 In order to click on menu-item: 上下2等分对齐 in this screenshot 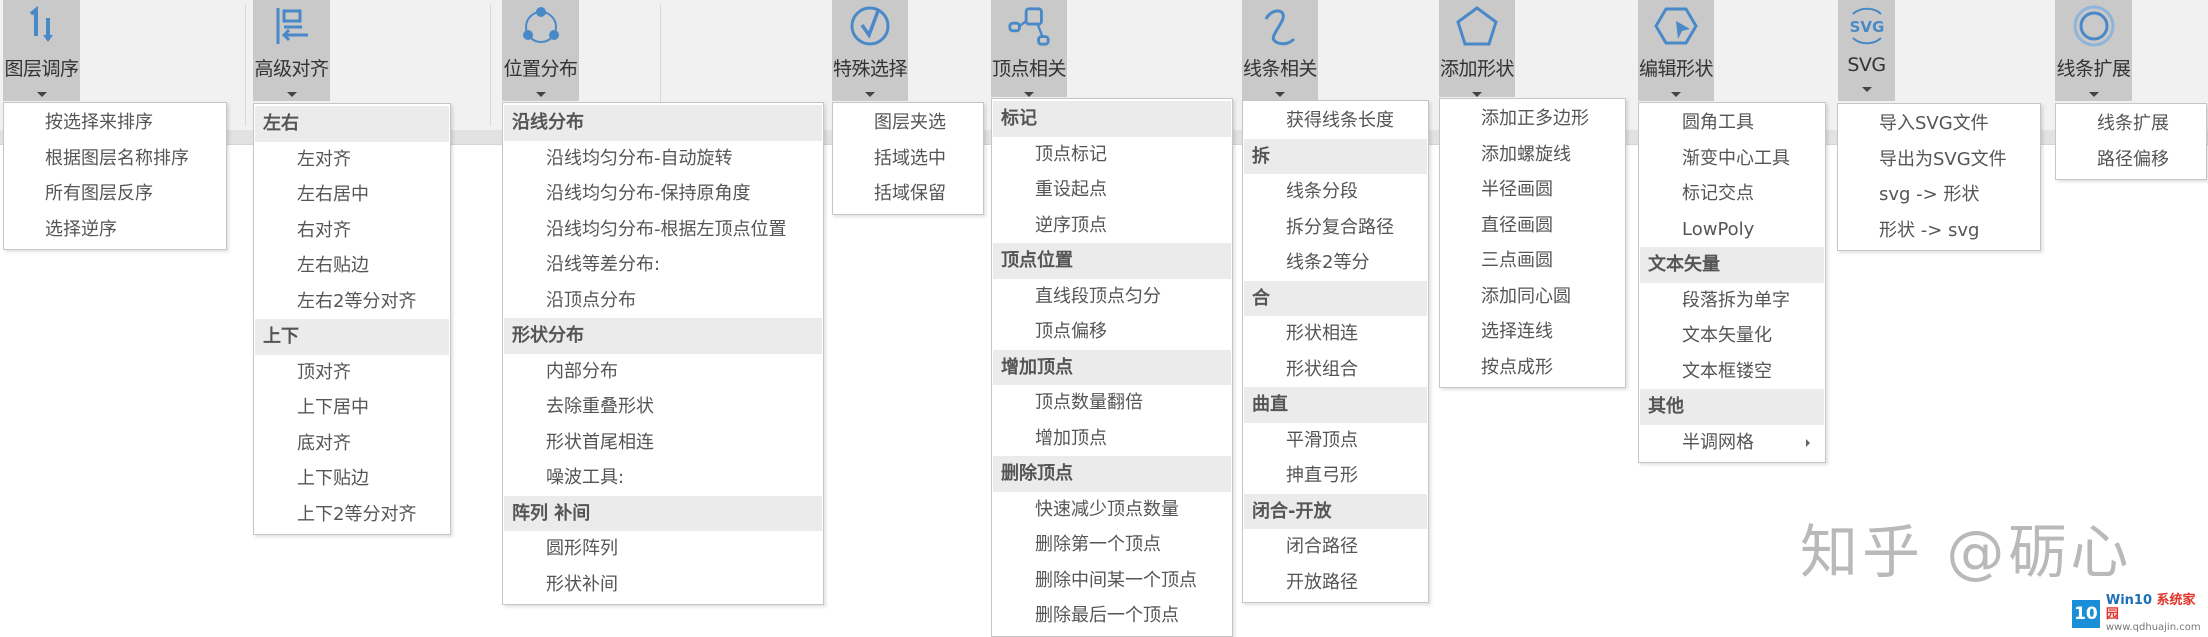, I will do `click(352, 515)`.